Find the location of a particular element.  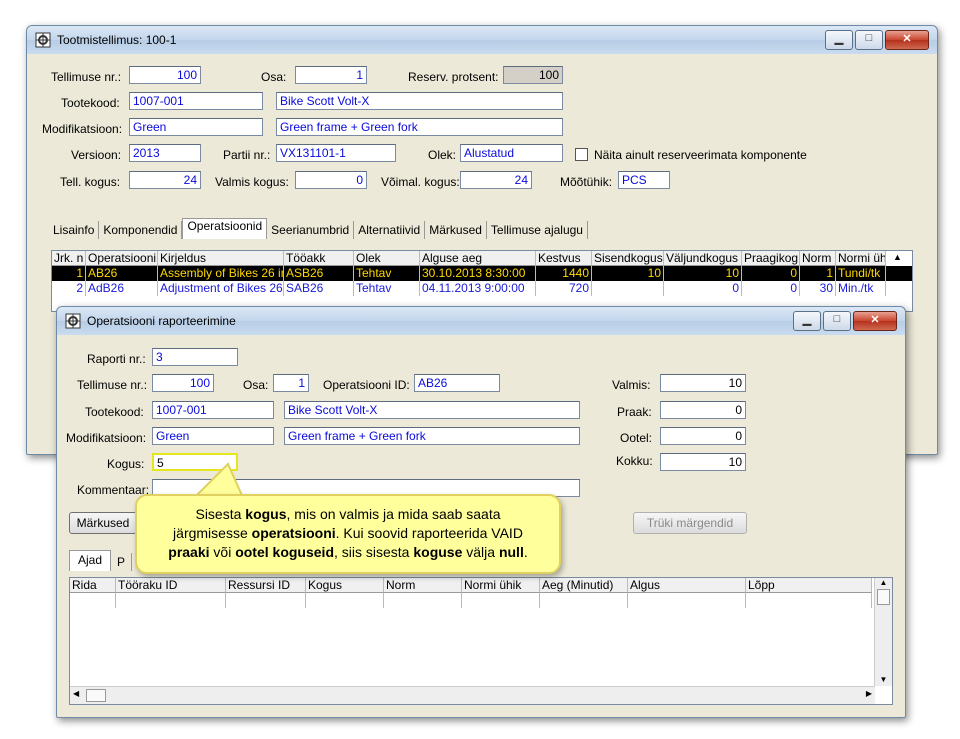

column-header: Normi üh is located at coordinates (861, 258).